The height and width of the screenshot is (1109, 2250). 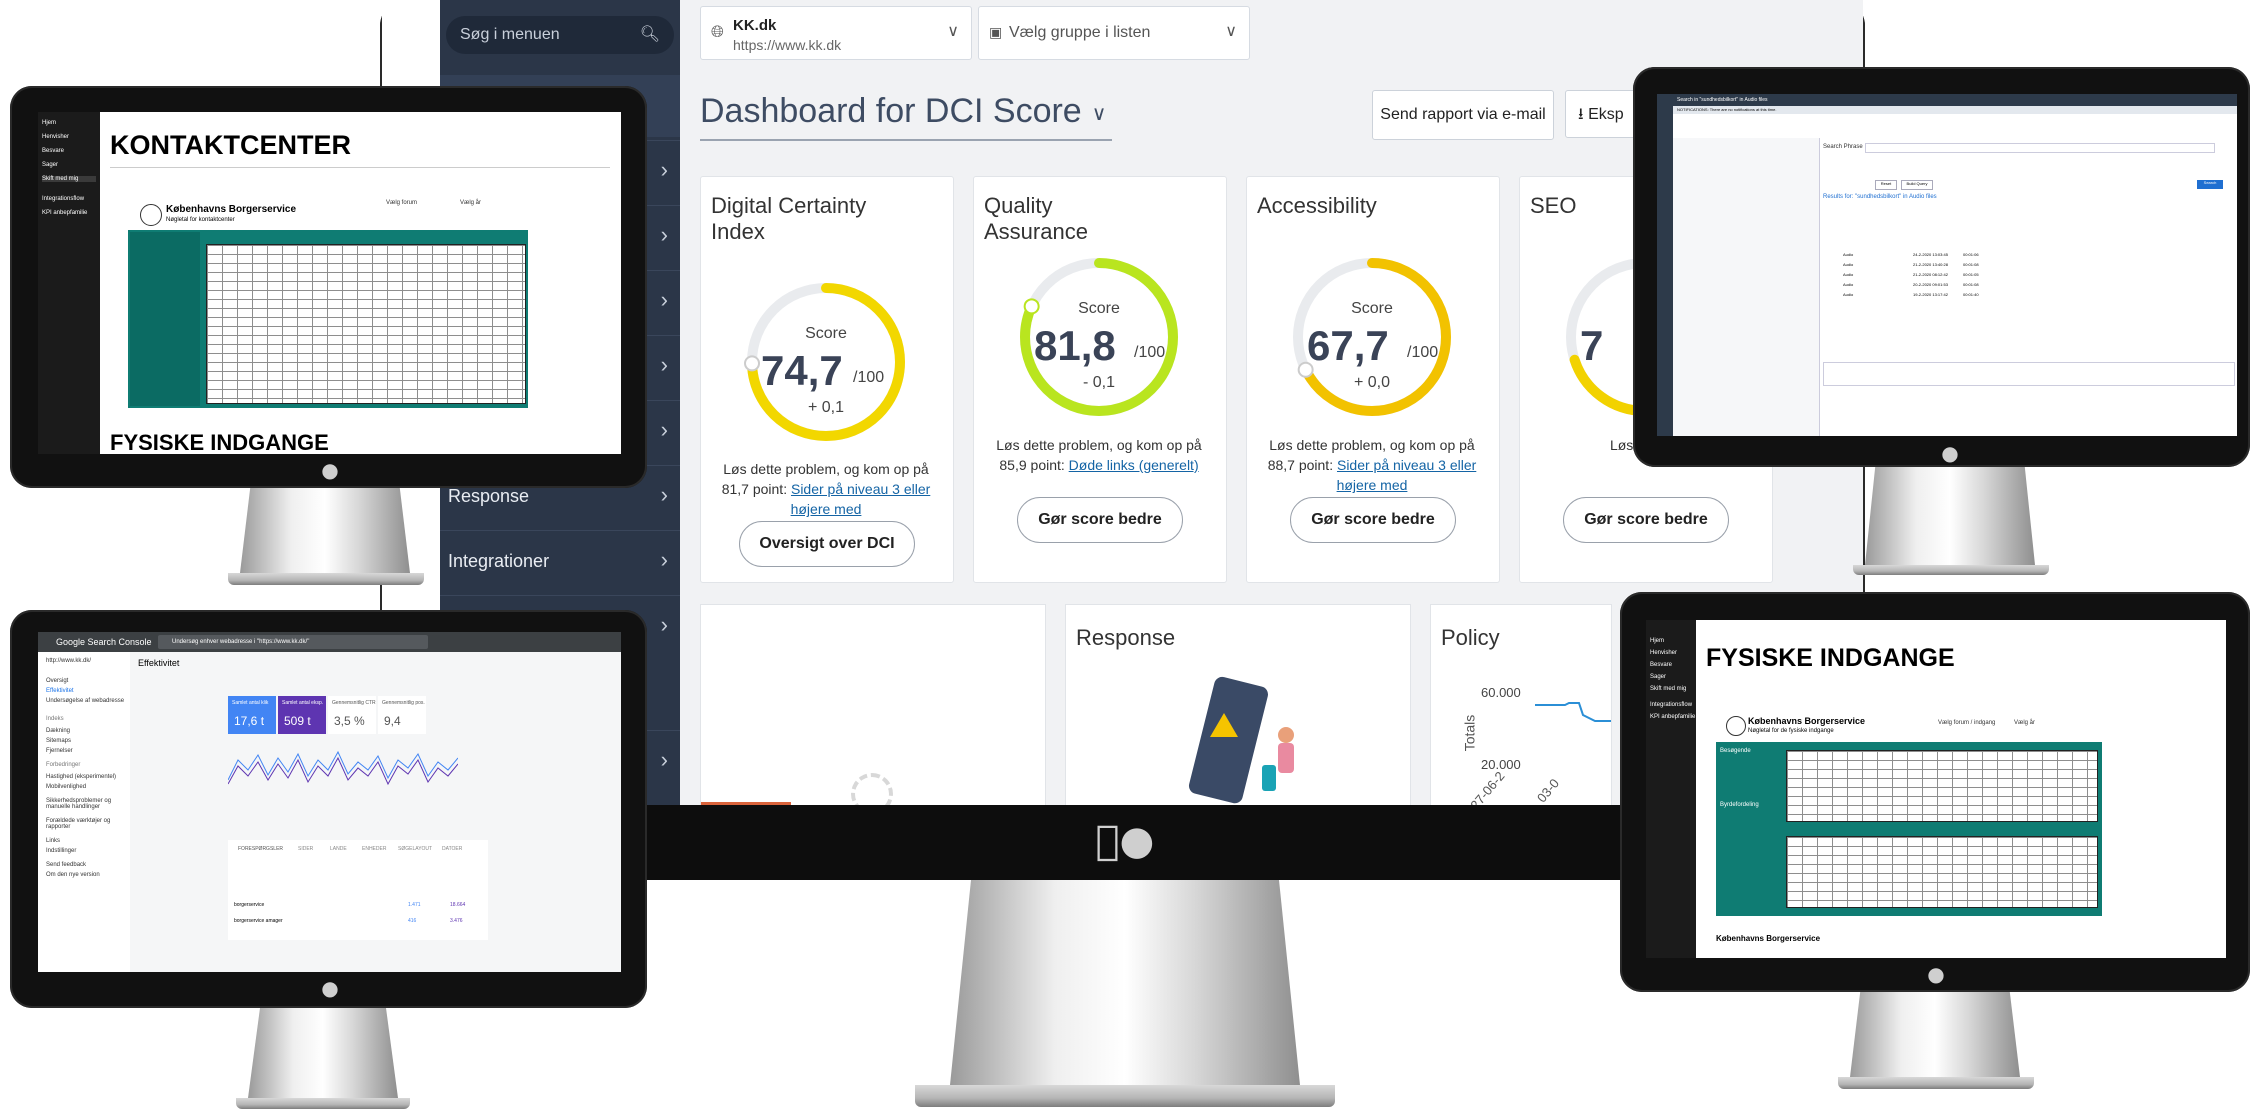 What do you see at coordinates (66, 865) in the screenshot?
I see `nav-item: Send feedback` at bounding box center [66, 865].